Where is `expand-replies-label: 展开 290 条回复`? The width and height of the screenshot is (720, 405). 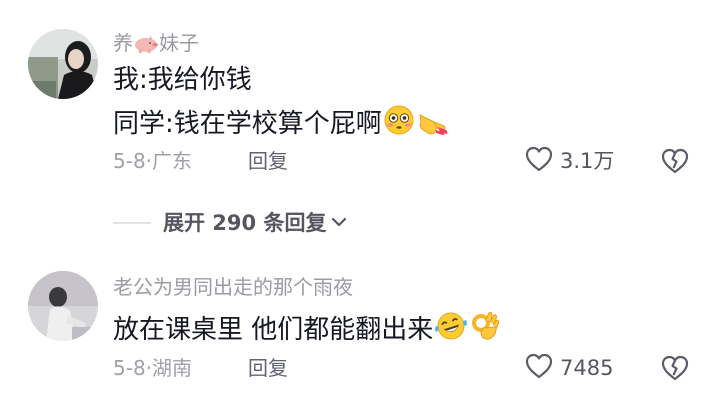
expand-replies-label: 展开 290 条回复 is located at coordinates (245, 223).